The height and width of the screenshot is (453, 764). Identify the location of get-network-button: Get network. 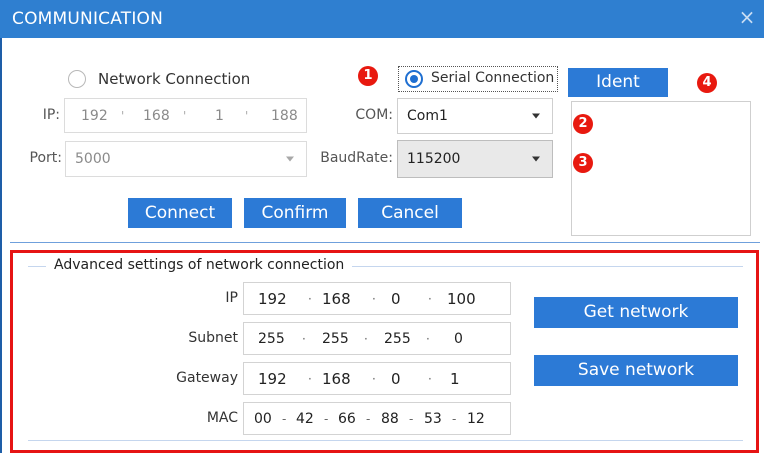
(636, 312).